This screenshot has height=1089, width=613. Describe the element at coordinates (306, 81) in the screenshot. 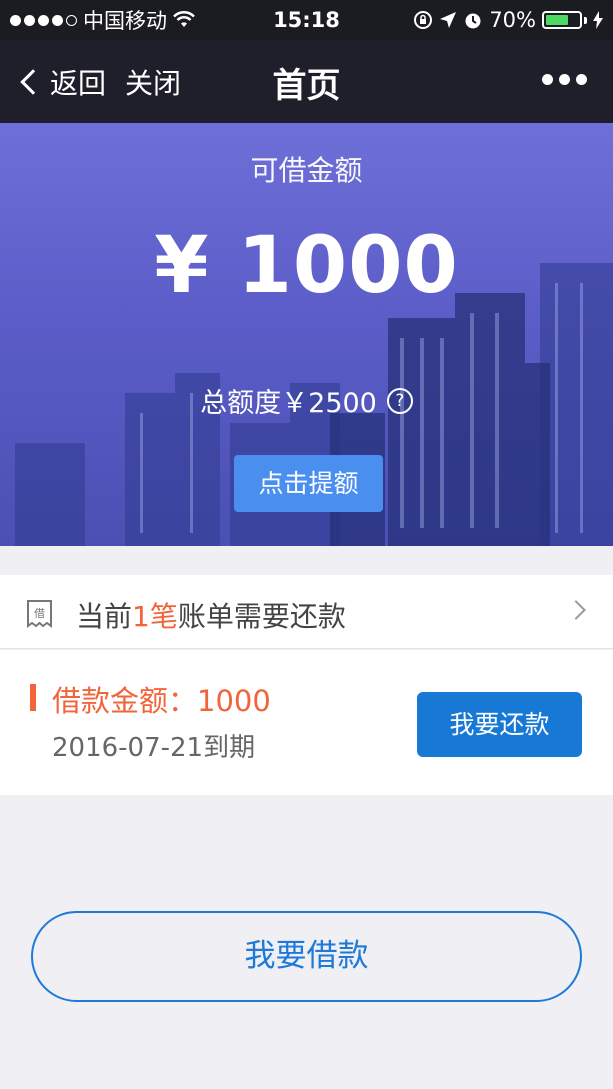

I see `nav-bar: 返回 关闭 首页` at that location.